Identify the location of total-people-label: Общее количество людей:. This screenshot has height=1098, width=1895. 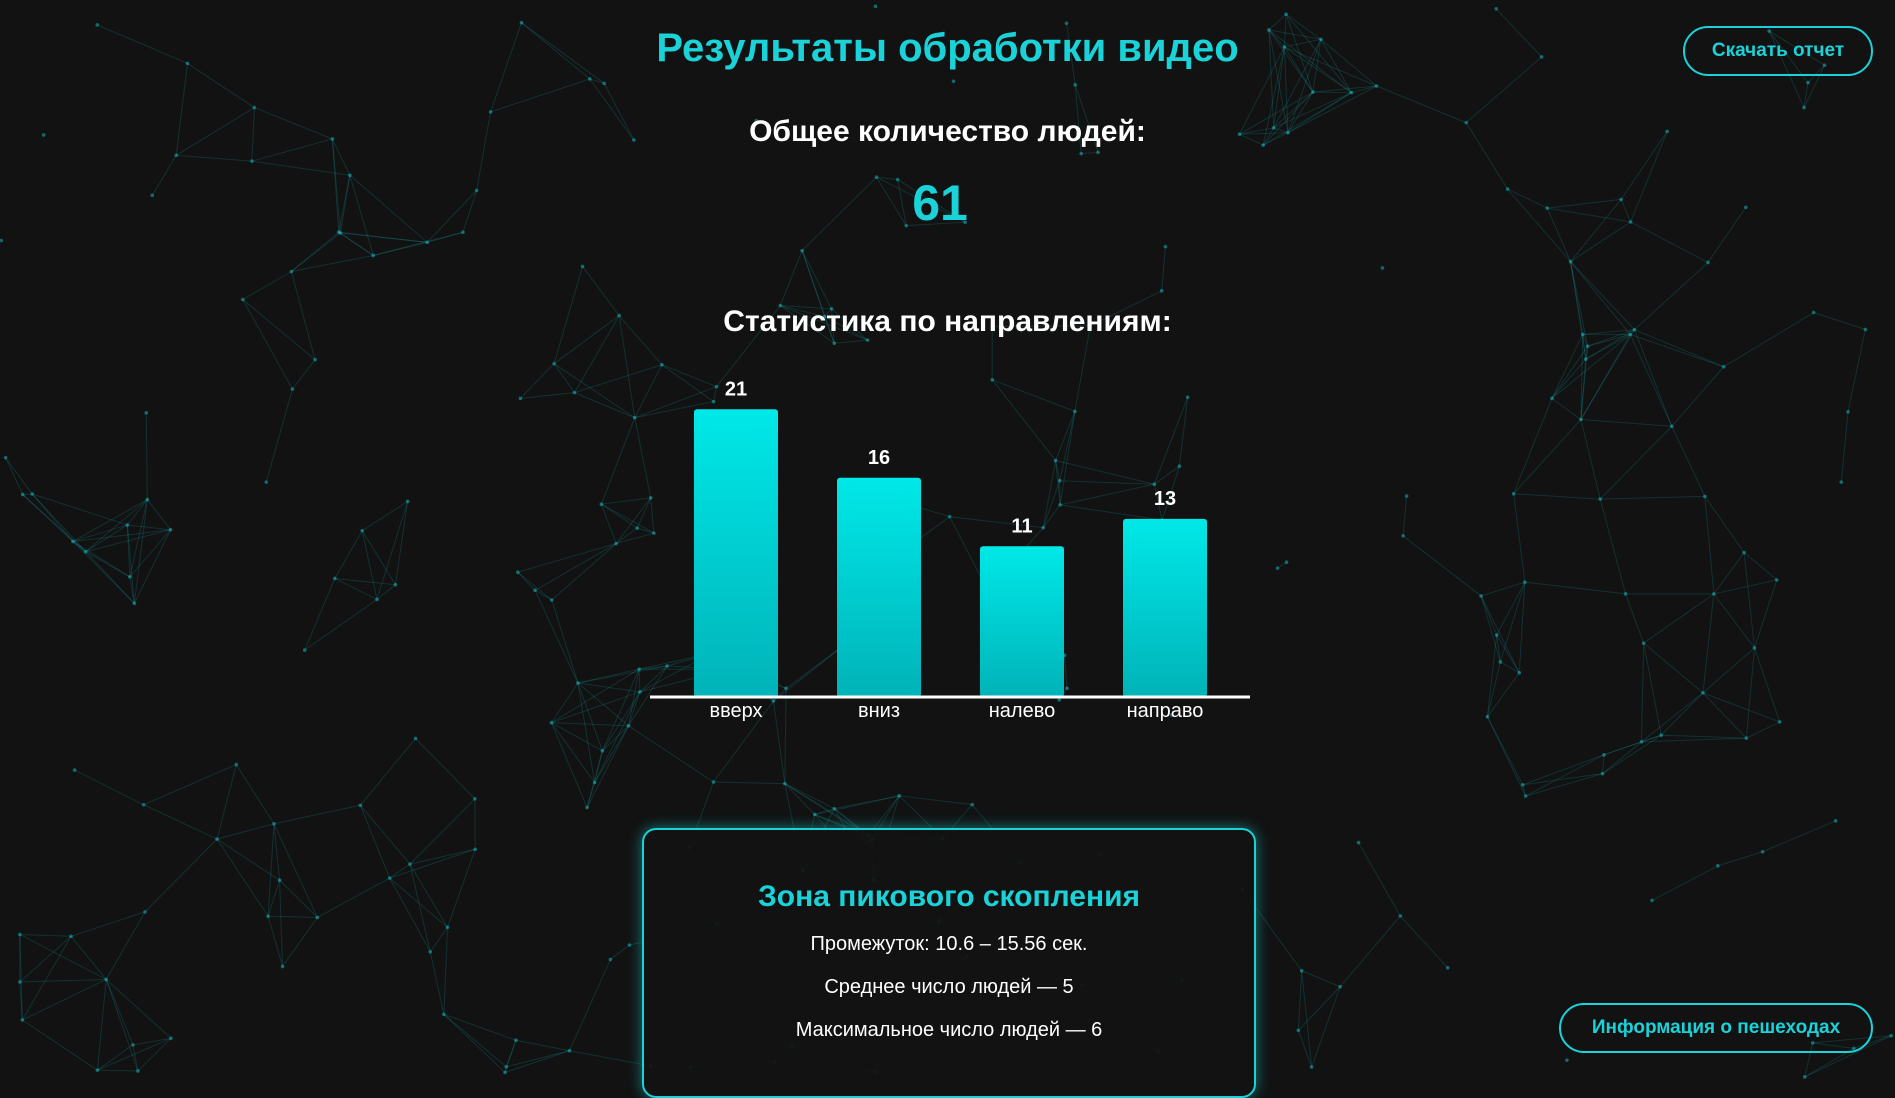
(947, 132).